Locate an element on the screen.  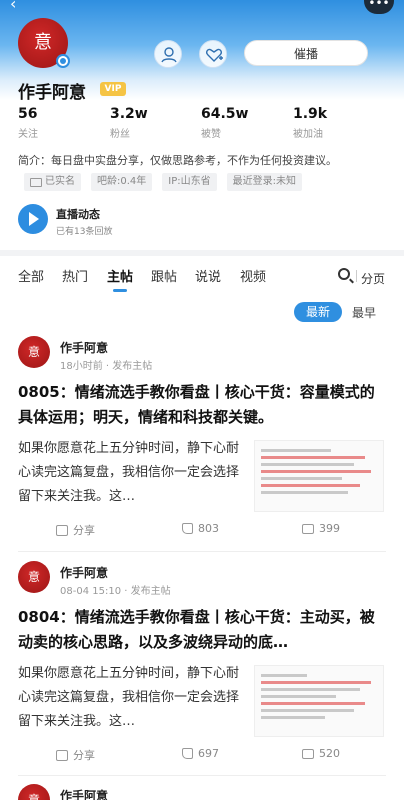
tag-ip-location: IP:山东省 is located at coordinates (189, 182).